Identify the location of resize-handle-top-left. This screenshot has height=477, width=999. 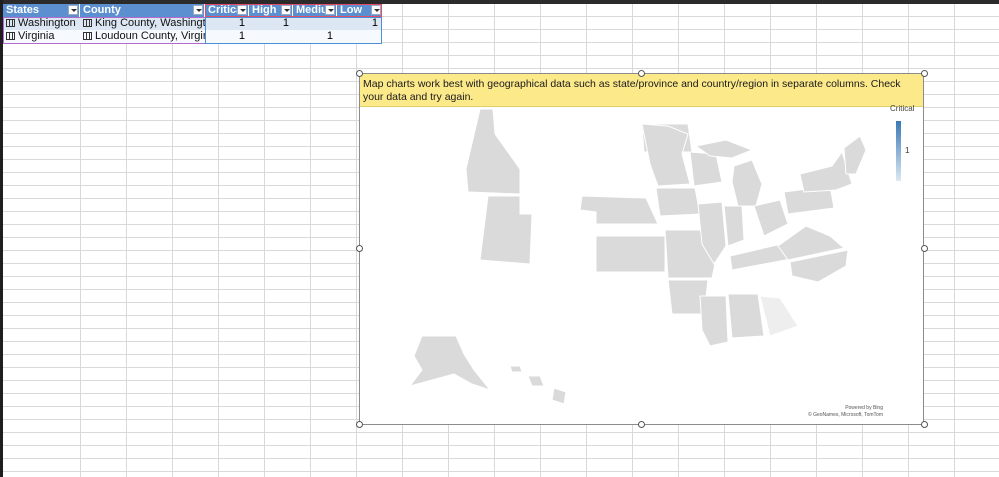
(359, 73).